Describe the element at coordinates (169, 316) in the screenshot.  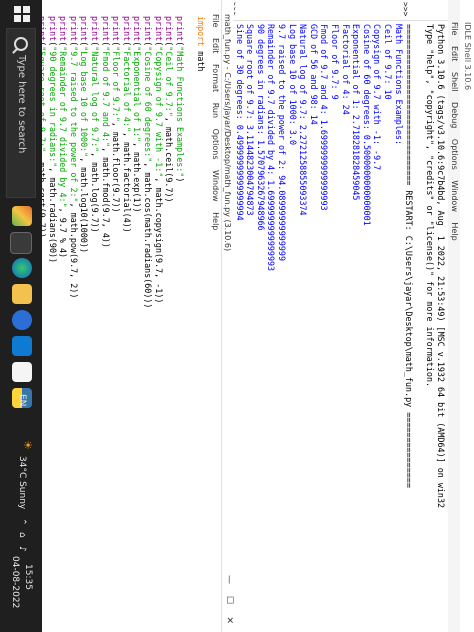
I see `code-line: print("Ceil of 9.7:", math.ceil(9.7))` at that location.